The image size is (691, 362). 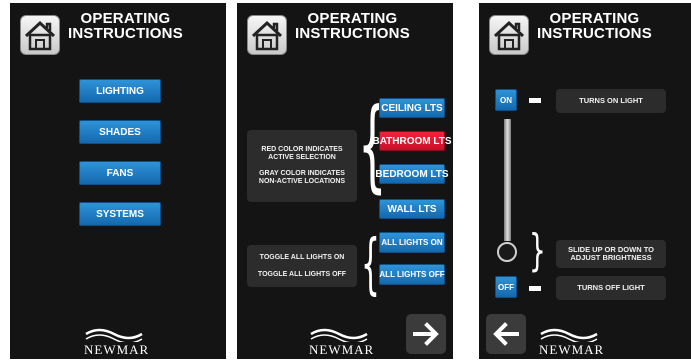 I want to click on all-lights-on-button: ALL LIGHTS ON, so click(x=412, y=242).